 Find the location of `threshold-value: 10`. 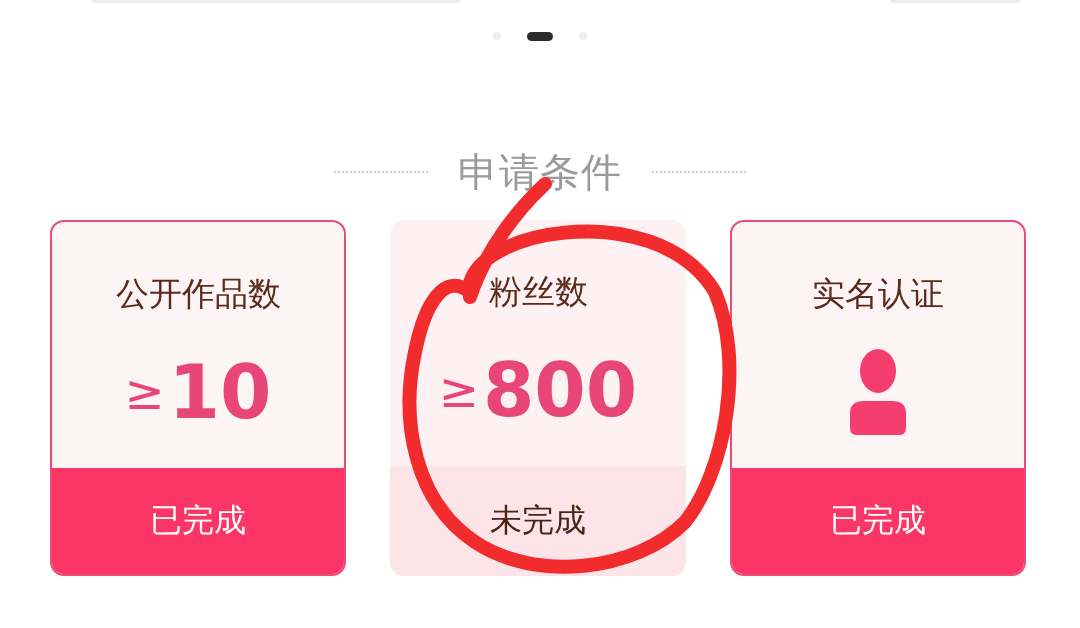

threshold-value: 10 is located at coordinates (220, 392).